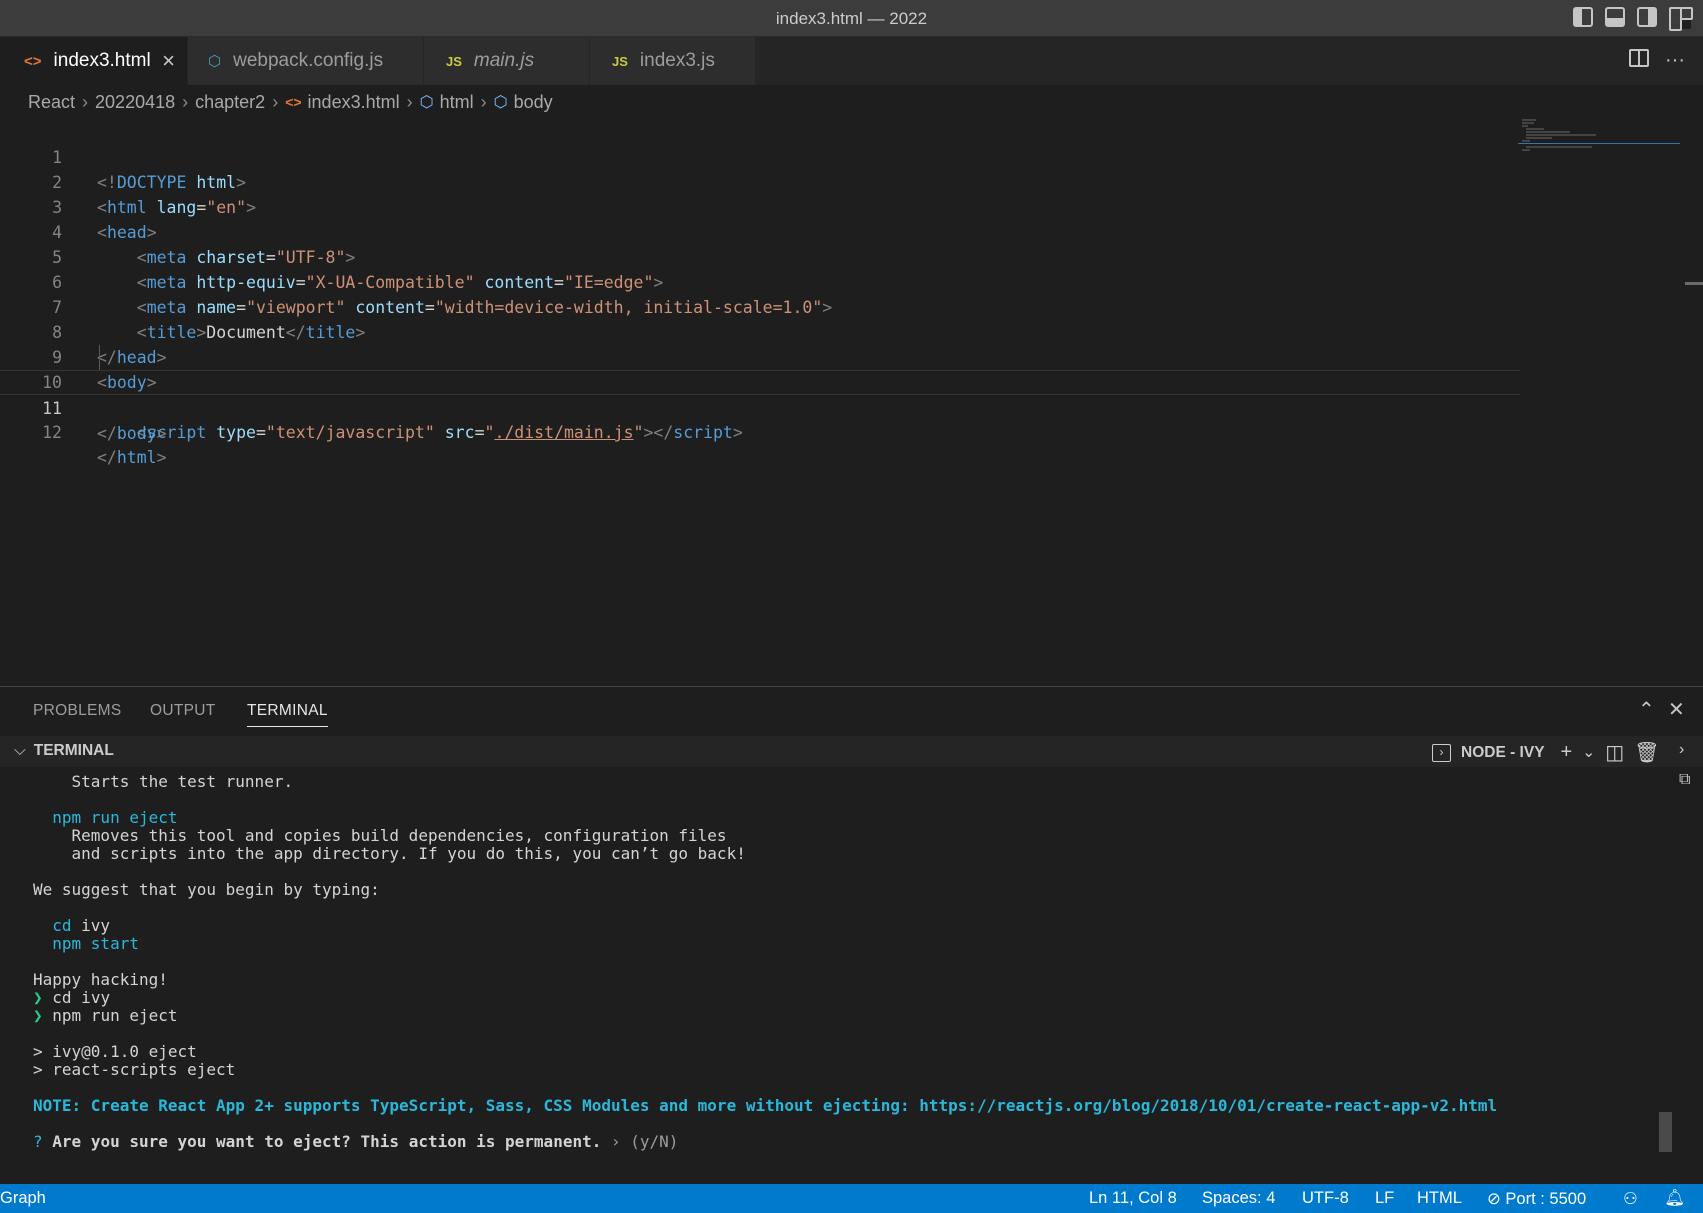  Describe the element at coordinates (86, 943) in the screenshot. I see `terminal-line: npm start` at that location.